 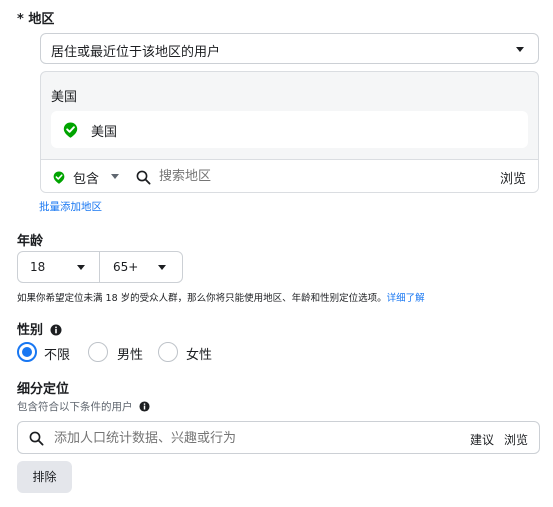 What do you see at coordinates (36, 19) in the screenshot?
I see `location-section-label: * 地区` at bounding box center [36, 19].